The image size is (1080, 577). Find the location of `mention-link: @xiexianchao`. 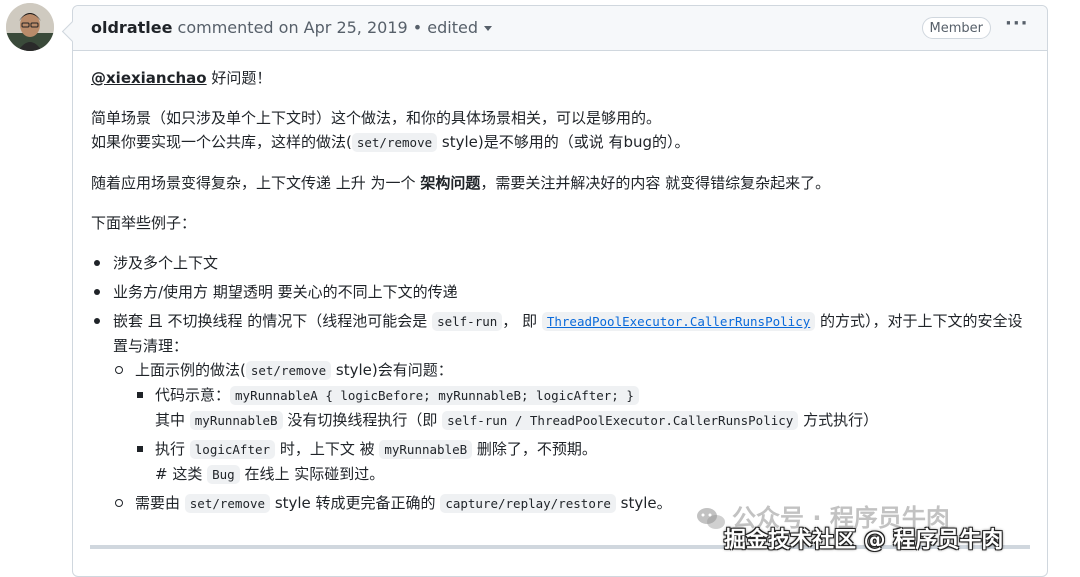

mention-link: @xiexianchao is located at coordinates (149, 78).